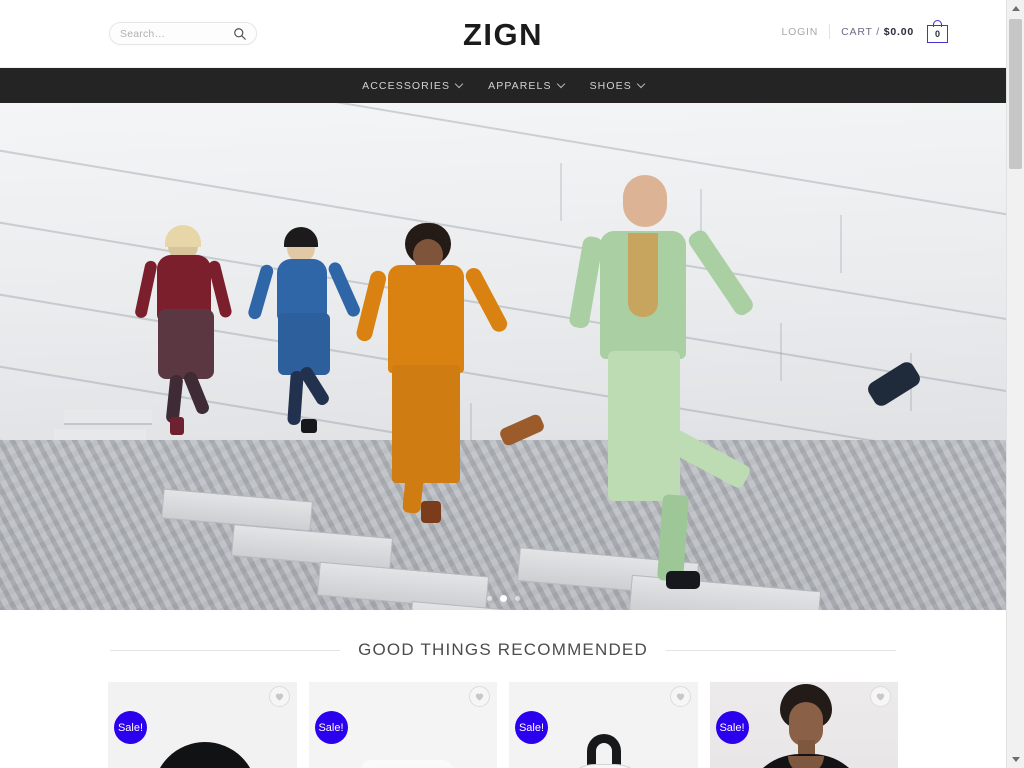 The height and width of the screenshot is (768, 1024). I want to click on page-scrollbar, so click(1015, 384).